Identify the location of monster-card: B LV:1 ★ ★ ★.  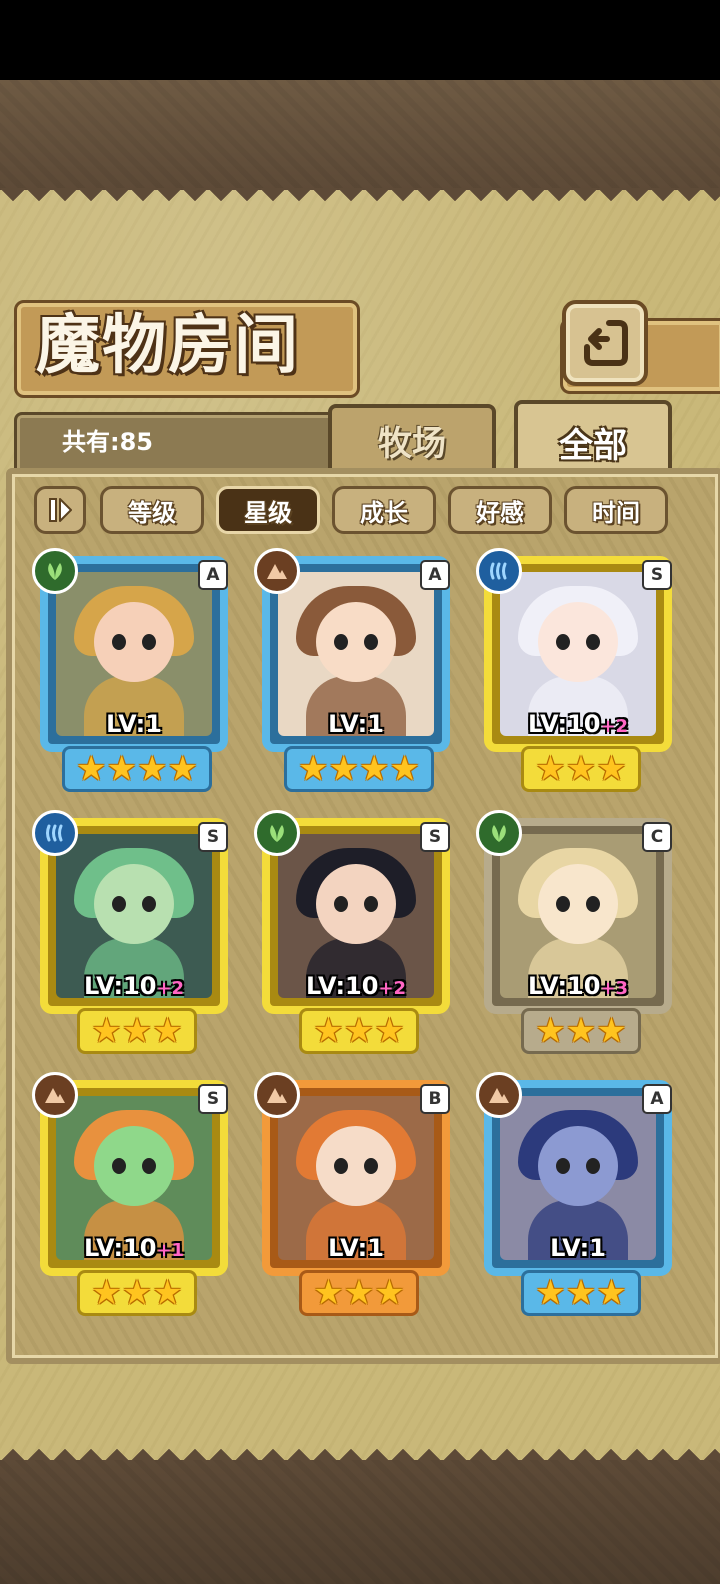
(355, 1194).